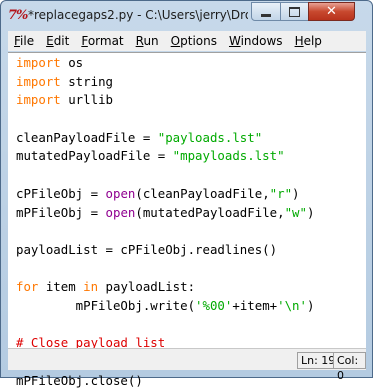  I want to click on code-token: payloadList = cPFileObj.readlines(), so click(147, 249).